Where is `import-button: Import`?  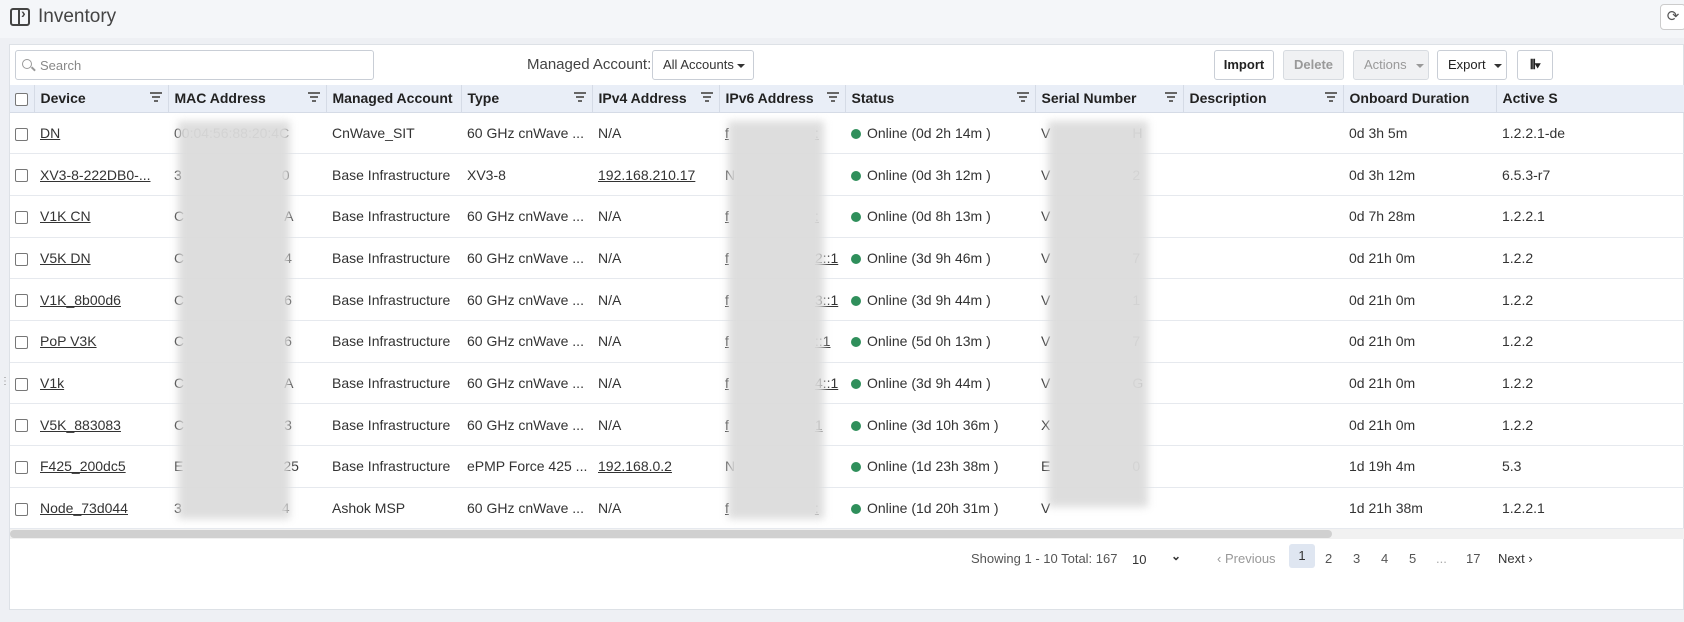 import-button: Import is located at coordinates (1244, 65).